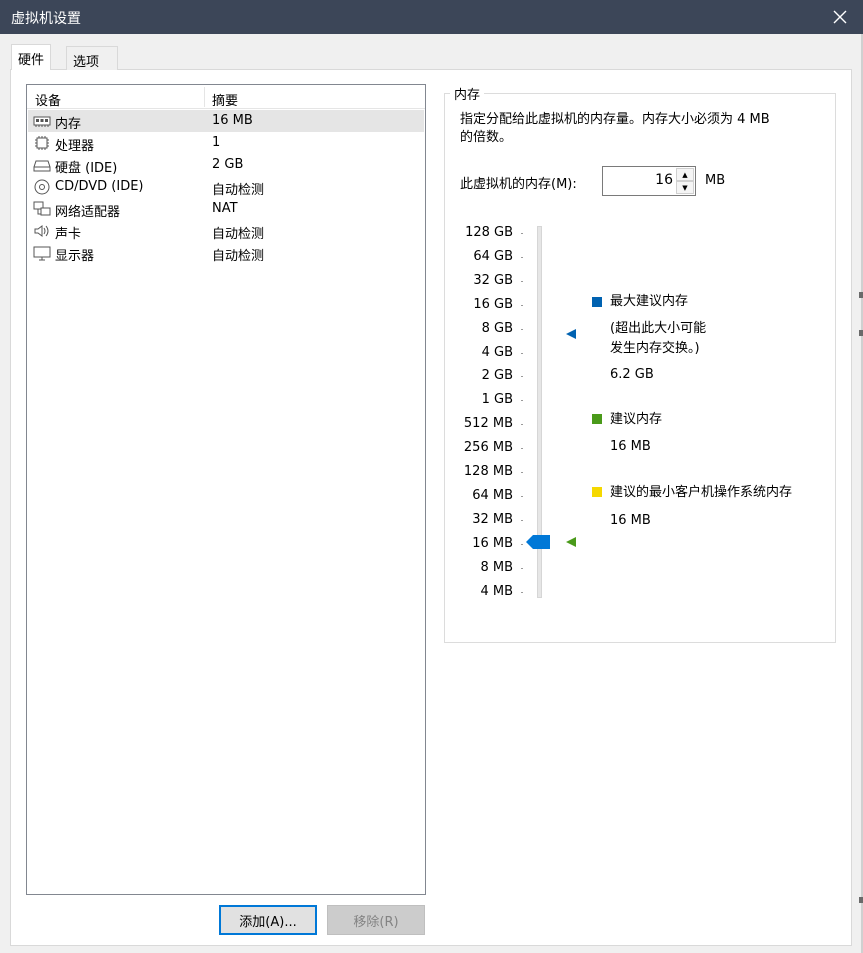 The width and height of the screenshot is (863, 953). I want to click on column-header-device: 设备, so click(48, 99).